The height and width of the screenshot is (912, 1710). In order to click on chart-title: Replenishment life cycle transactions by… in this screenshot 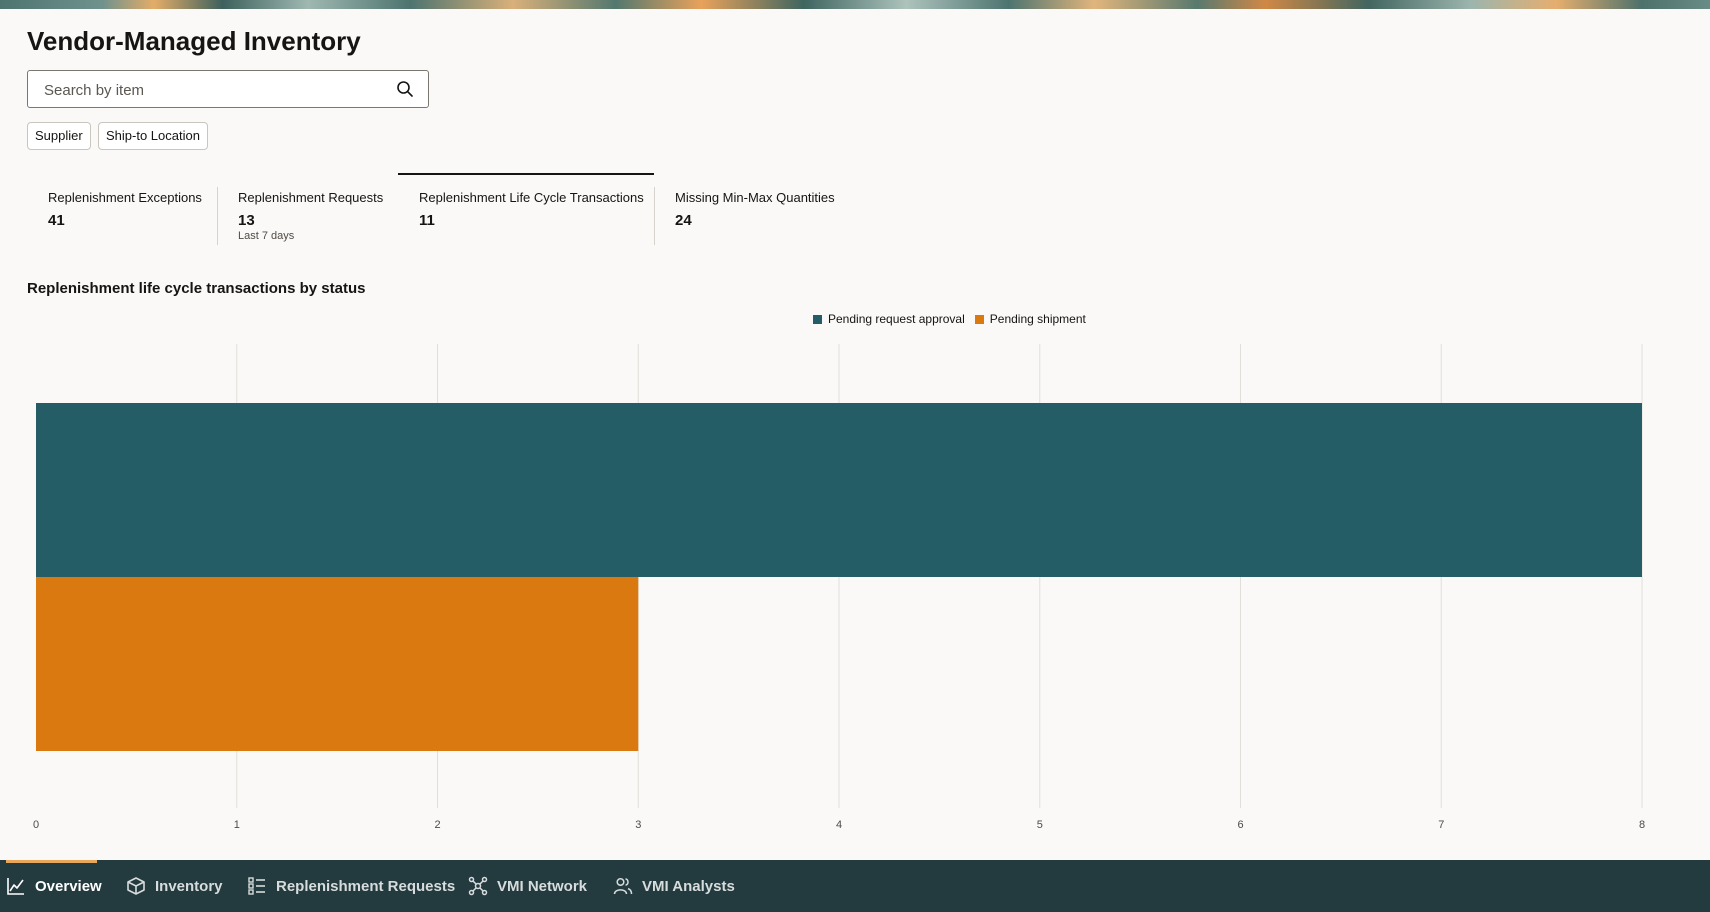, I will do `click(196, 288)`.